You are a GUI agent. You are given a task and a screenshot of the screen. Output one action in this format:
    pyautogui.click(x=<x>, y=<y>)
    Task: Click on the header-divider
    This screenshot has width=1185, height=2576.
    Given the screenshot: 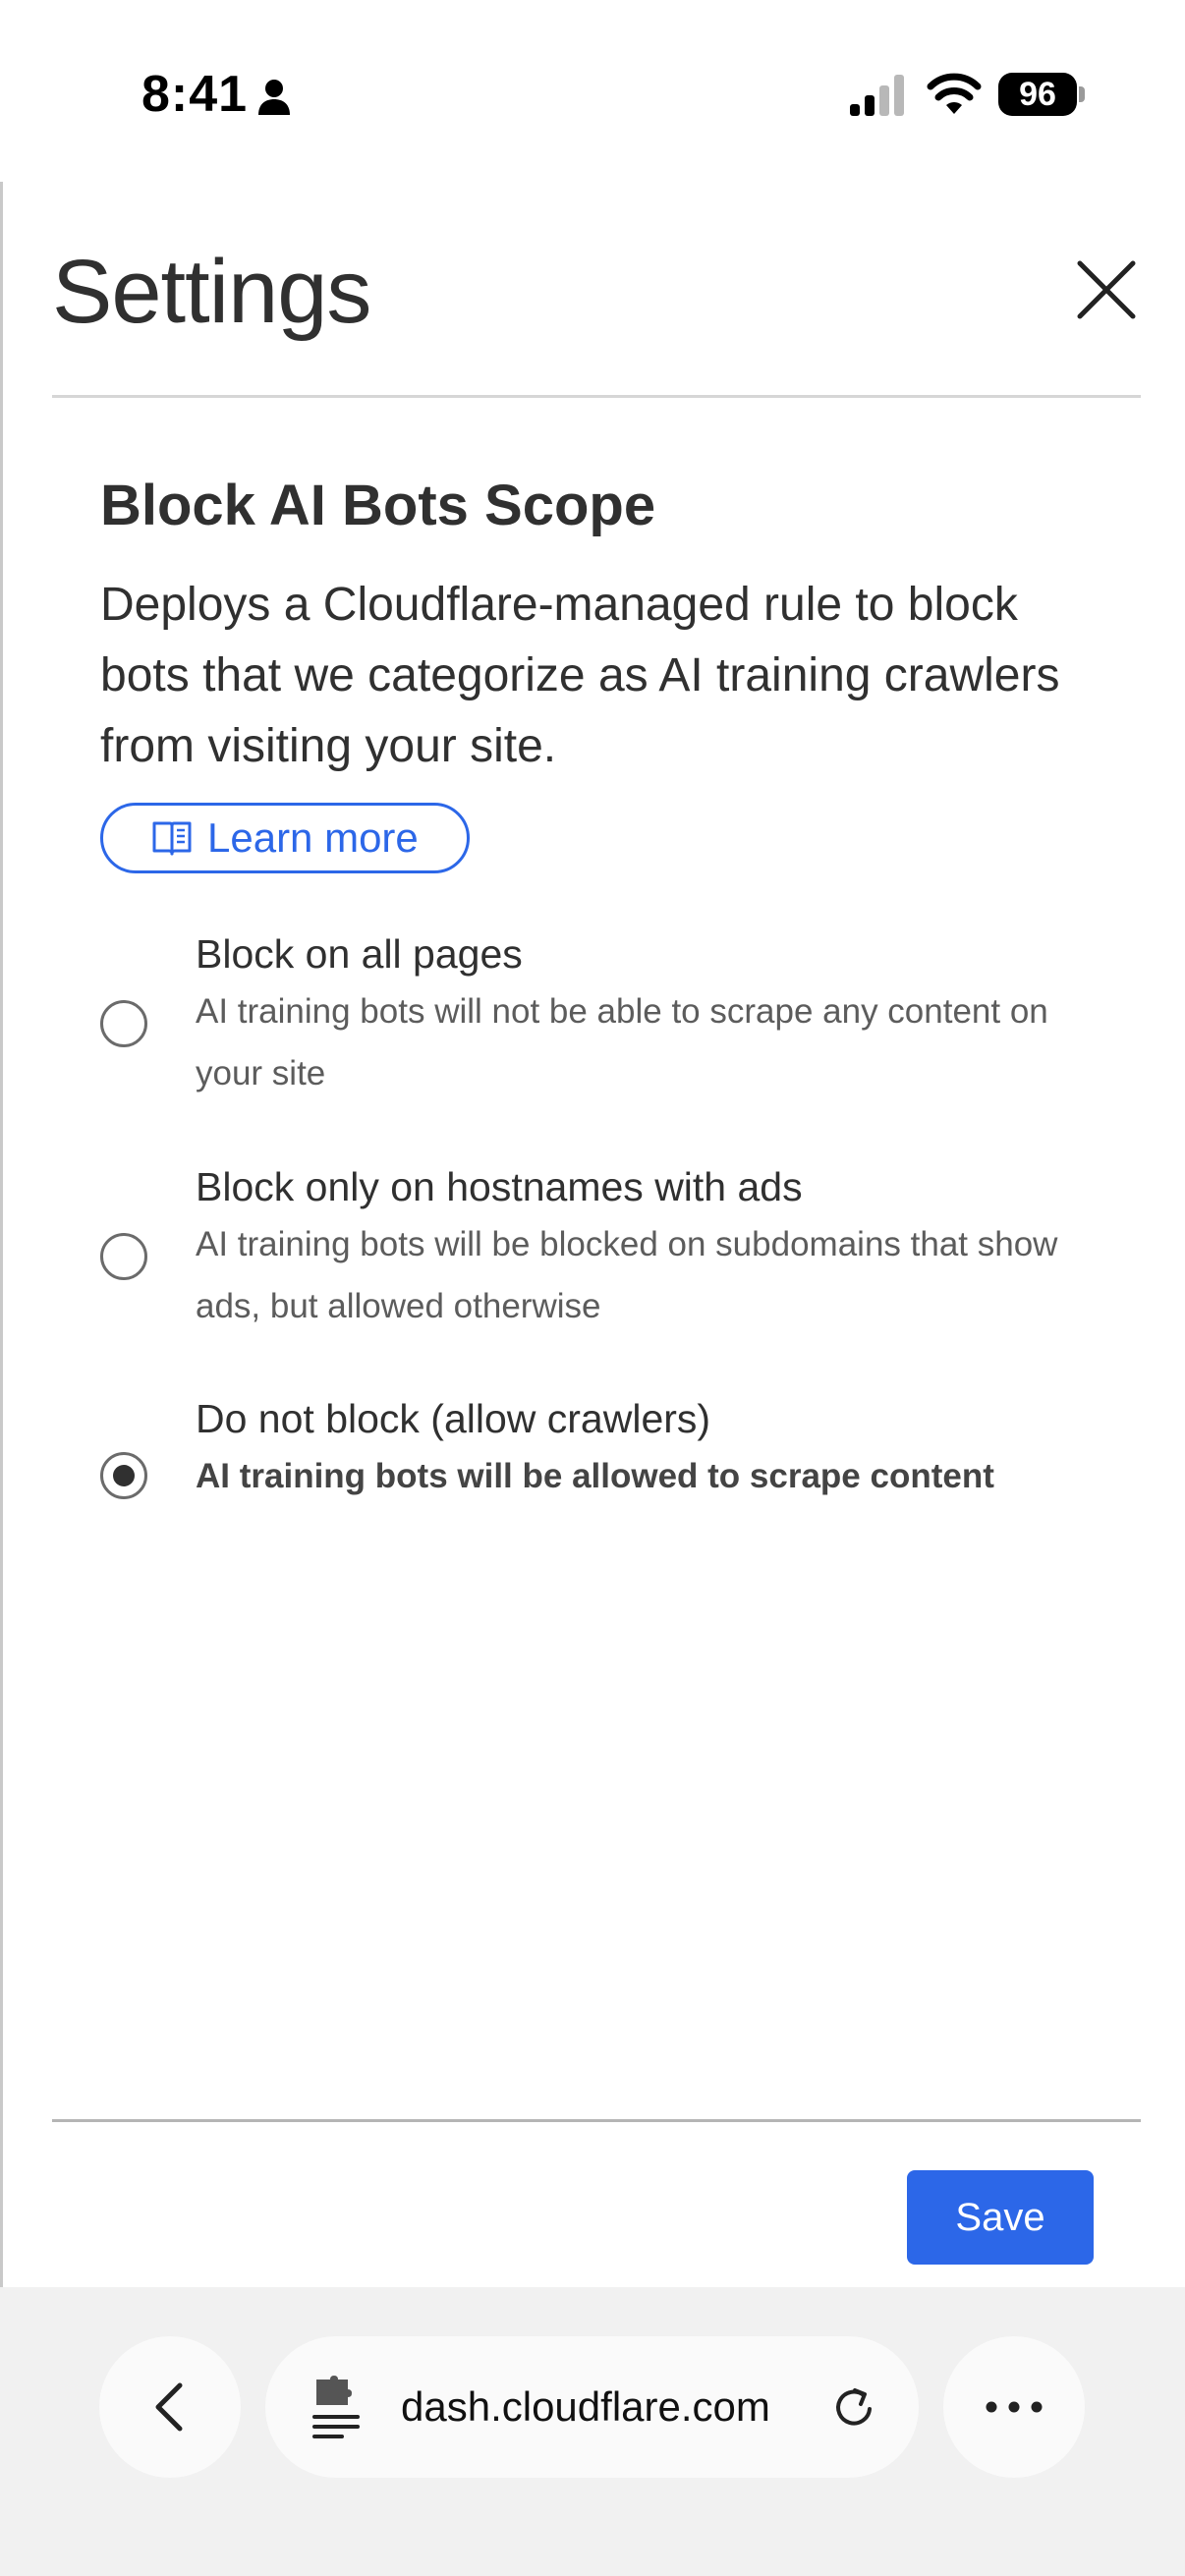 What is the action you would take?
    pyautogui.click(x=596, y=396)
    